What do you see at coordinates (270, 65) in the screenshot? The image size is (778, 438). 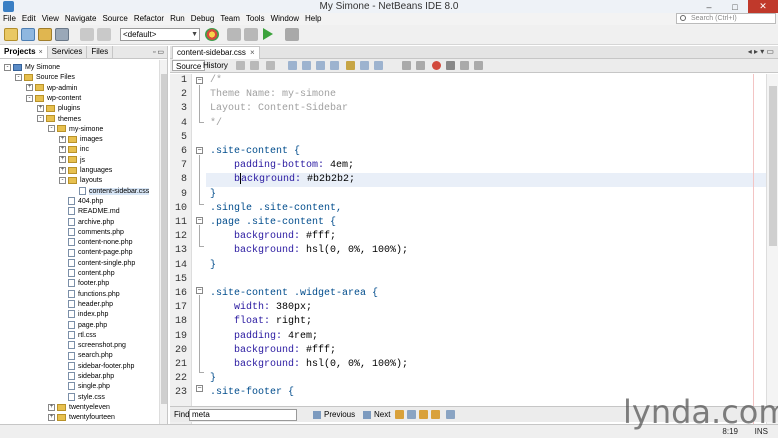 I see `last-edit-icon` at bounding box center [270, 65].